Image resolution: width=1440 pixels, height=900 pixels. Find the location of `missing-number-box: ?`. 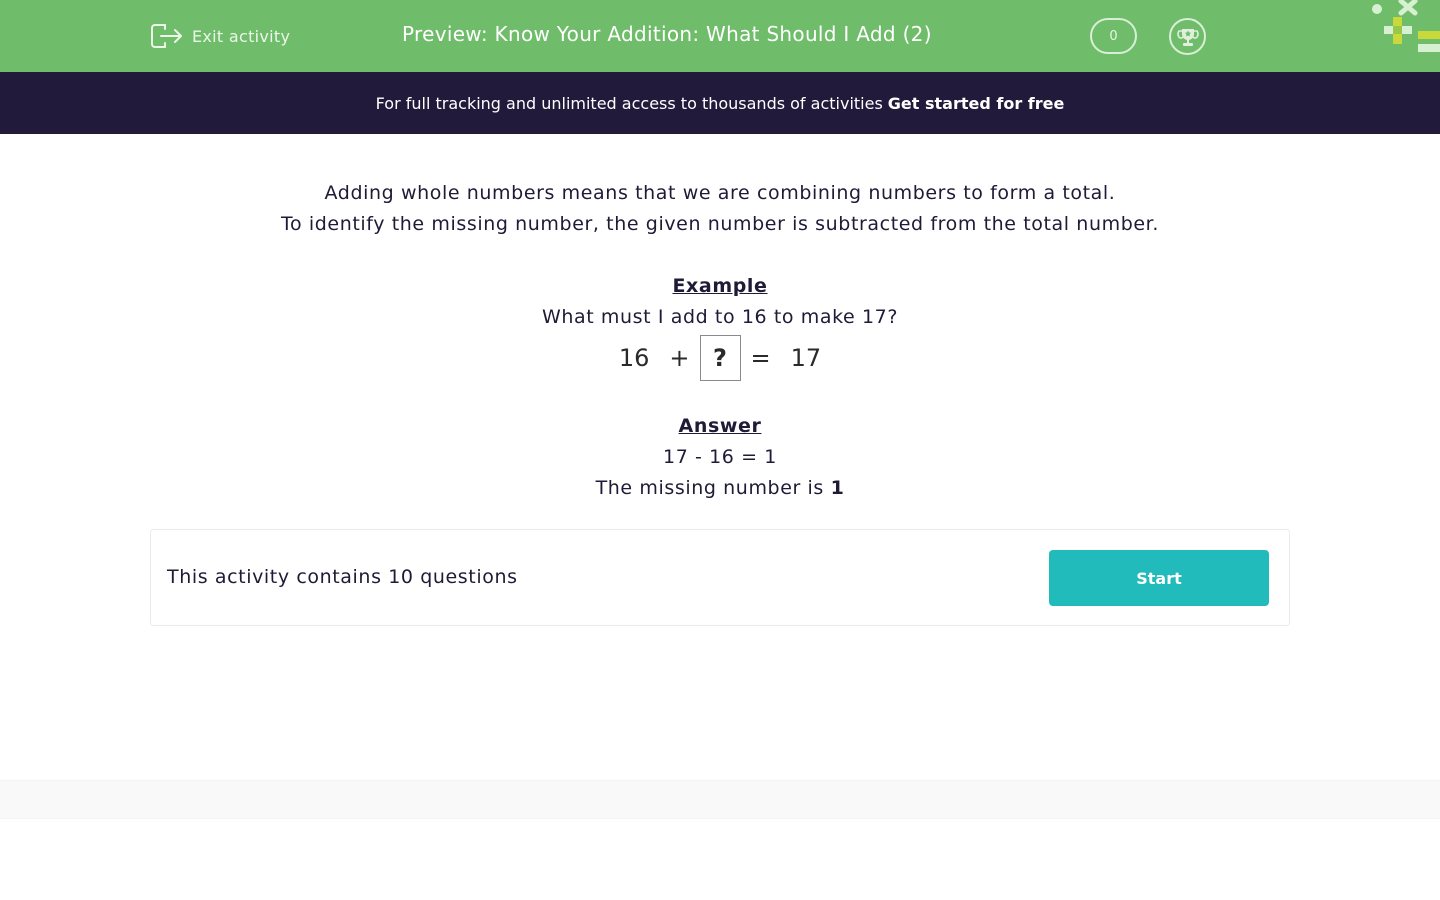

missing-number-box: ? is located at coordinates (720, 358).